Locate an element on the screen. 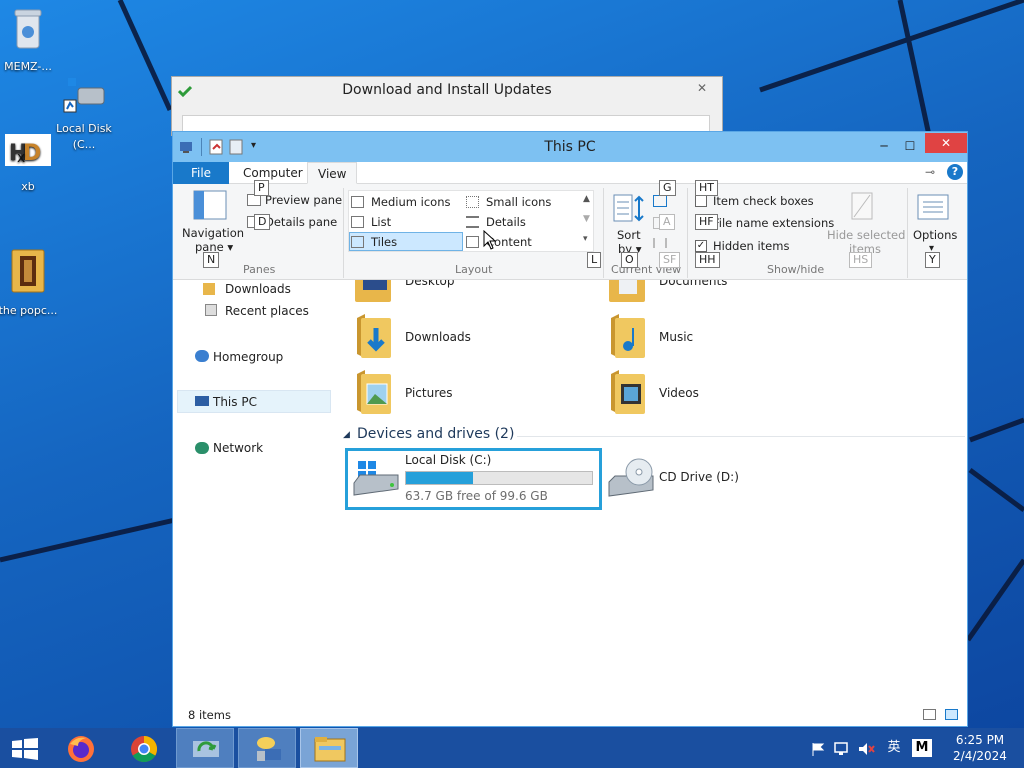 Image resolution: width=1024 pixels, height=768 pixels. close-button: ✕ is located at coordinates (946, 143).